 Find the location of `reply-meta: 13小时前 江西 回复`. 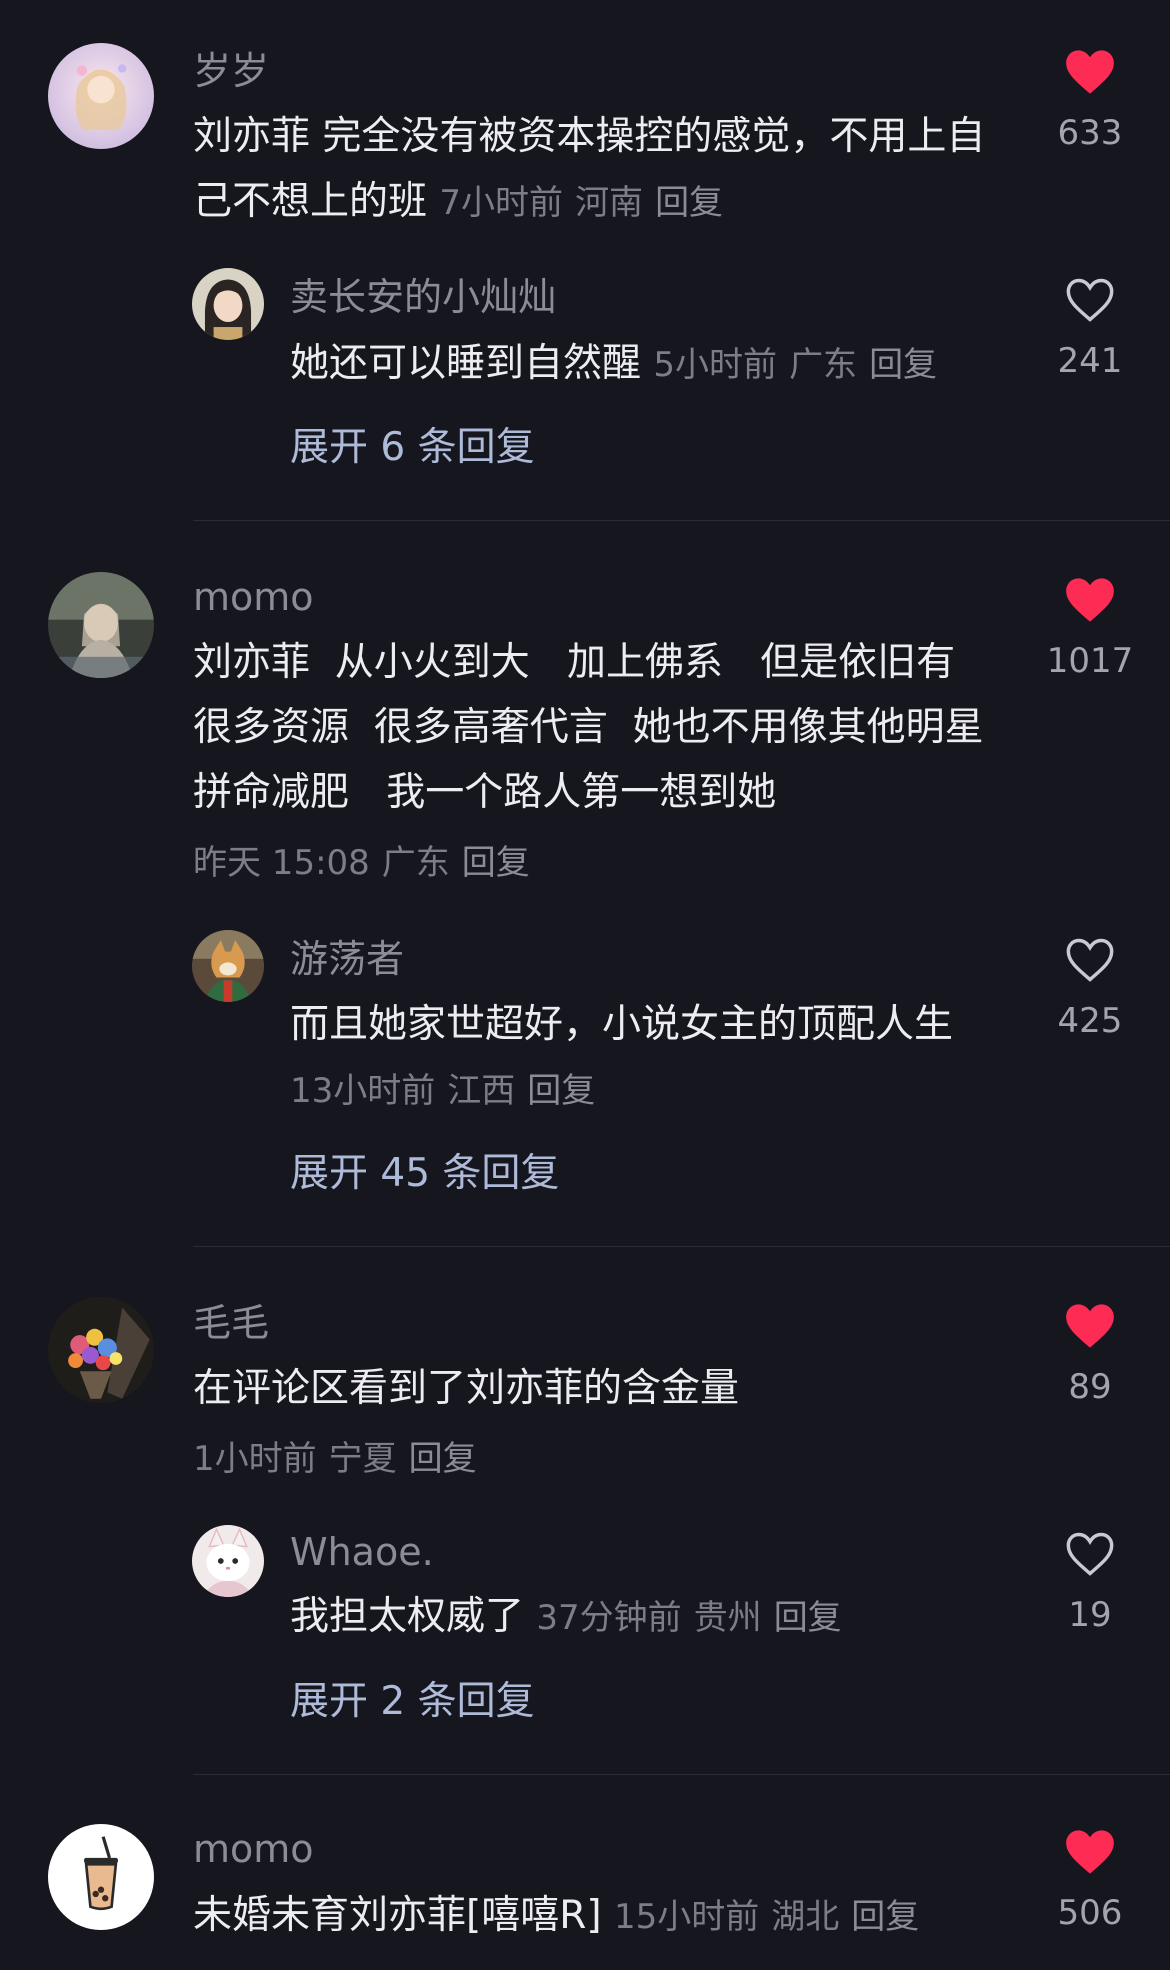

reply-meta: 13小时前 江西 回复 is located at coordinates (448, 1091).